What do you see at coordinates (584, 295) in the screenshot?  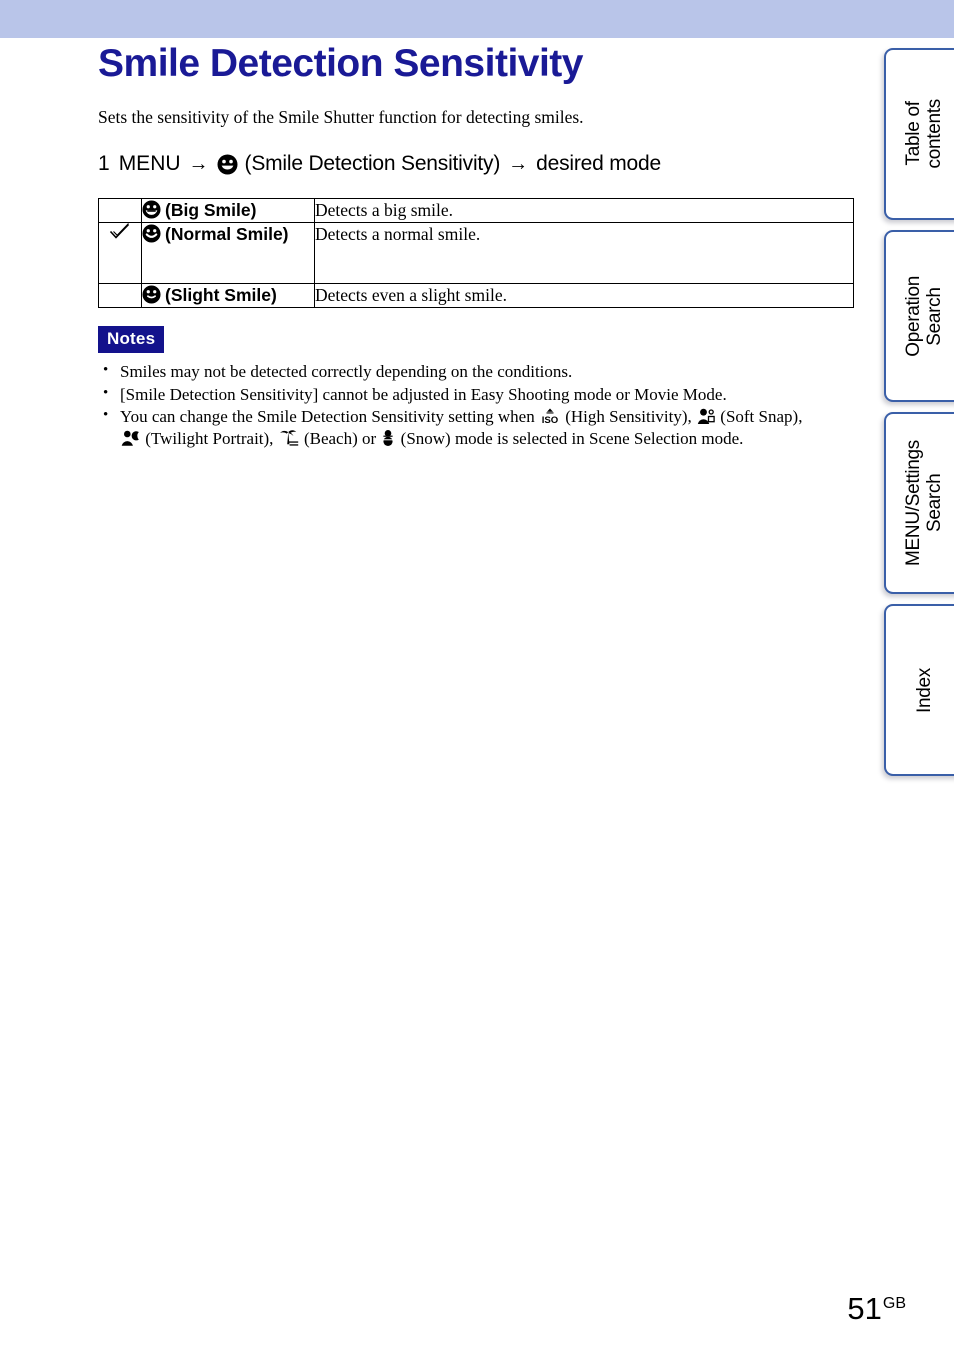 I see `row-description: Detects even a slight smile.` at bounding box center [584, 295].